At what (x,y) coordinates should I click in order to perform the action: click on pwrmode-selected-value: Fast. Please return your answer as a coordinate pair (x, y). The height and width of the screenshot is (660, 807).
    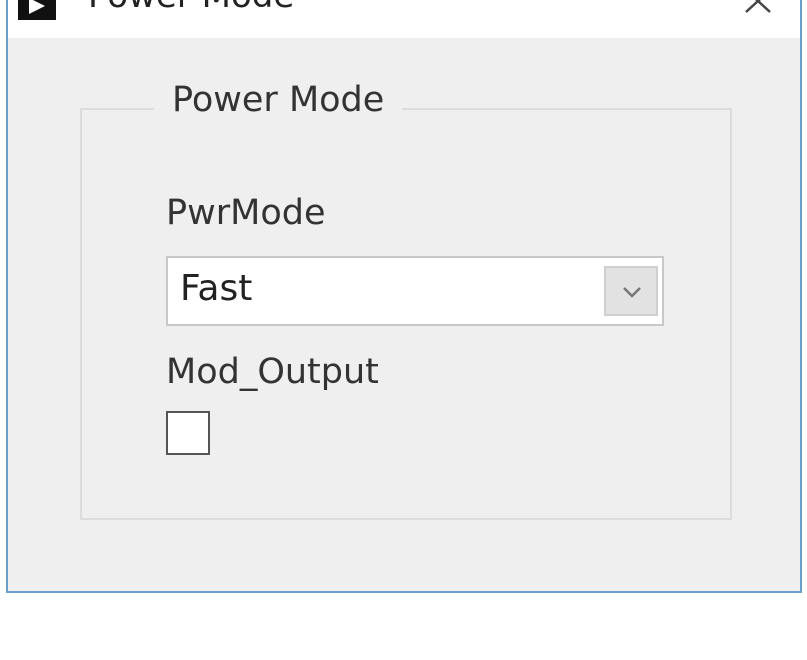
    Looking at the image, I should click on (216, 288).